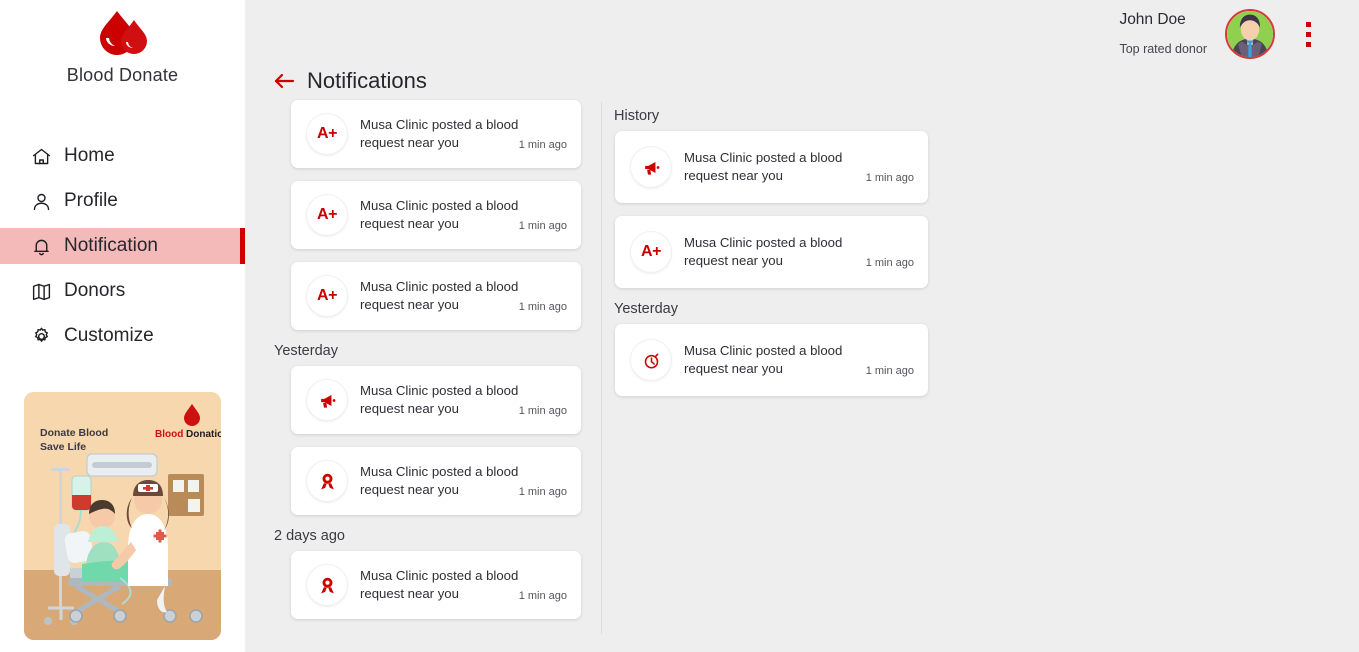  What do you see at coordinates (284, 81) in the screenshot?
I see `back-arrow-icon` at bounding box center [284, 81].